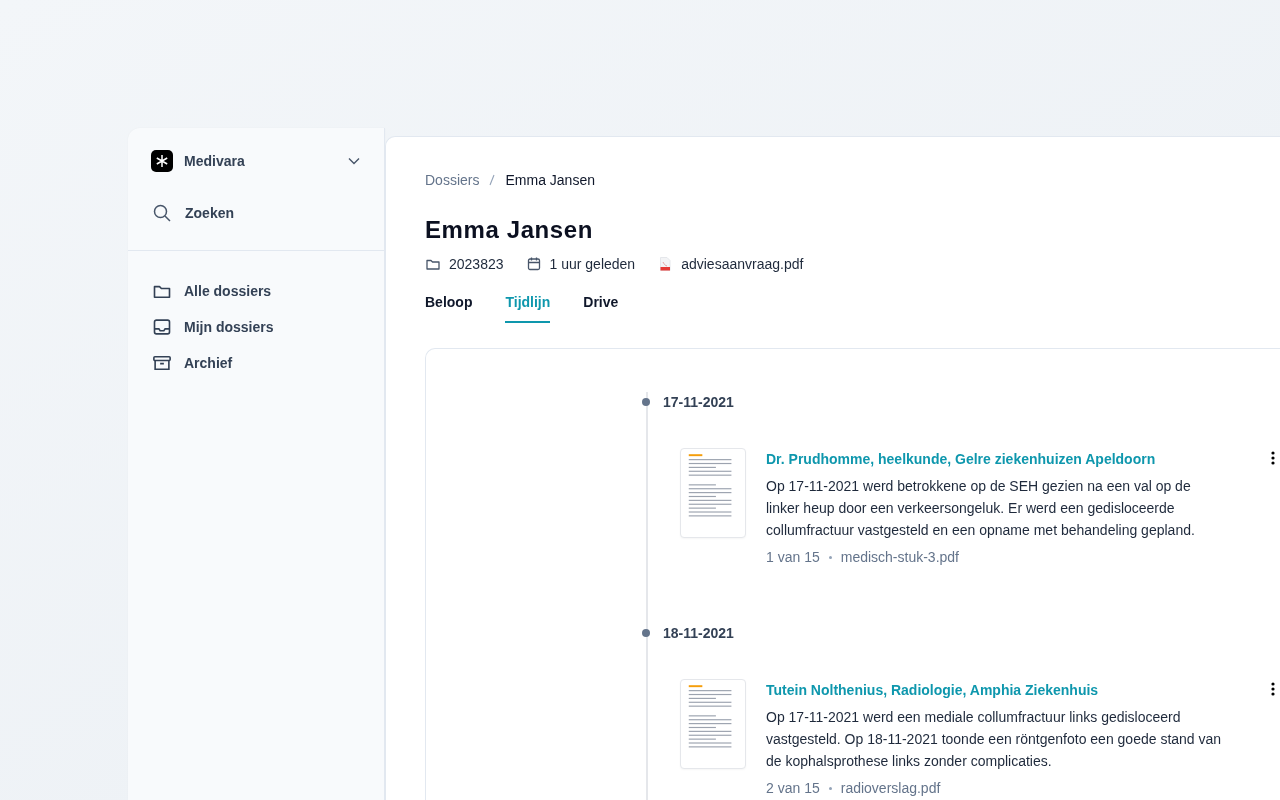 Image resolution: width=1280 pixels, height=800 pixels. What do you see at coordinates (256, 327) in the screenshot?
I see `sidebar-item: Mijn dossiers` at bounding box center [256, 327].